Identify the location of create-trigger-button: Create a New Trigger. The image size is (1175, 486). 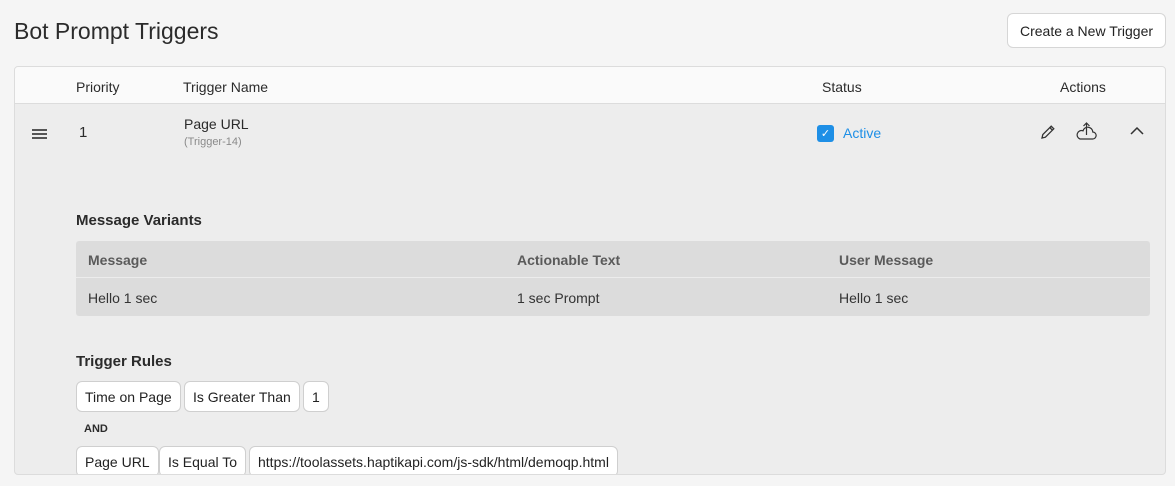
(1086, 30).